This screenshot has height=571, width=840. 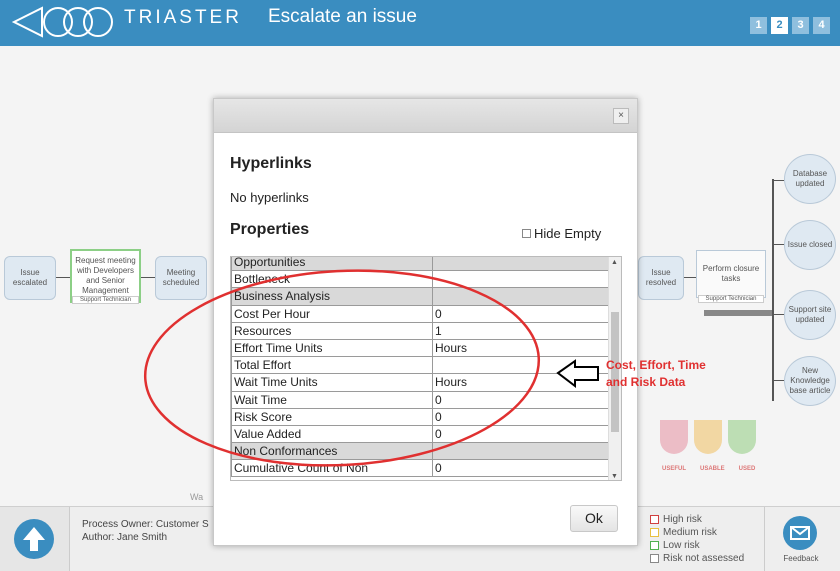 I want to click on used-label: USED, so click(x=747, y=469).